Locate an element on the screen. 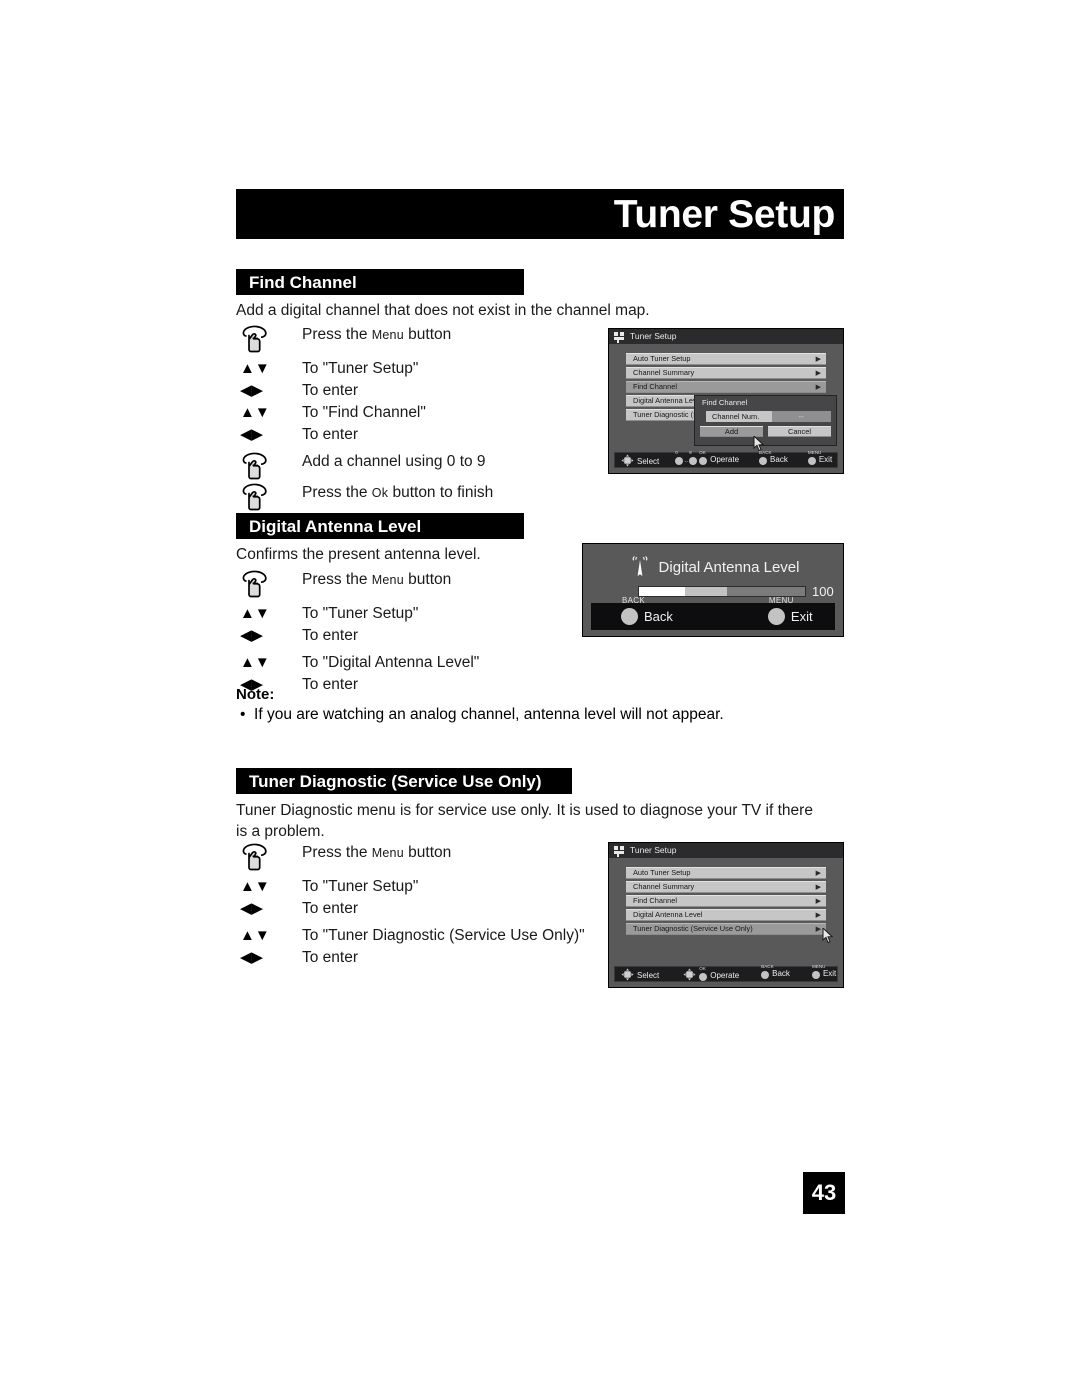 The image size is (1080, 1397). num-high-button is located at coordinates (693, 460).